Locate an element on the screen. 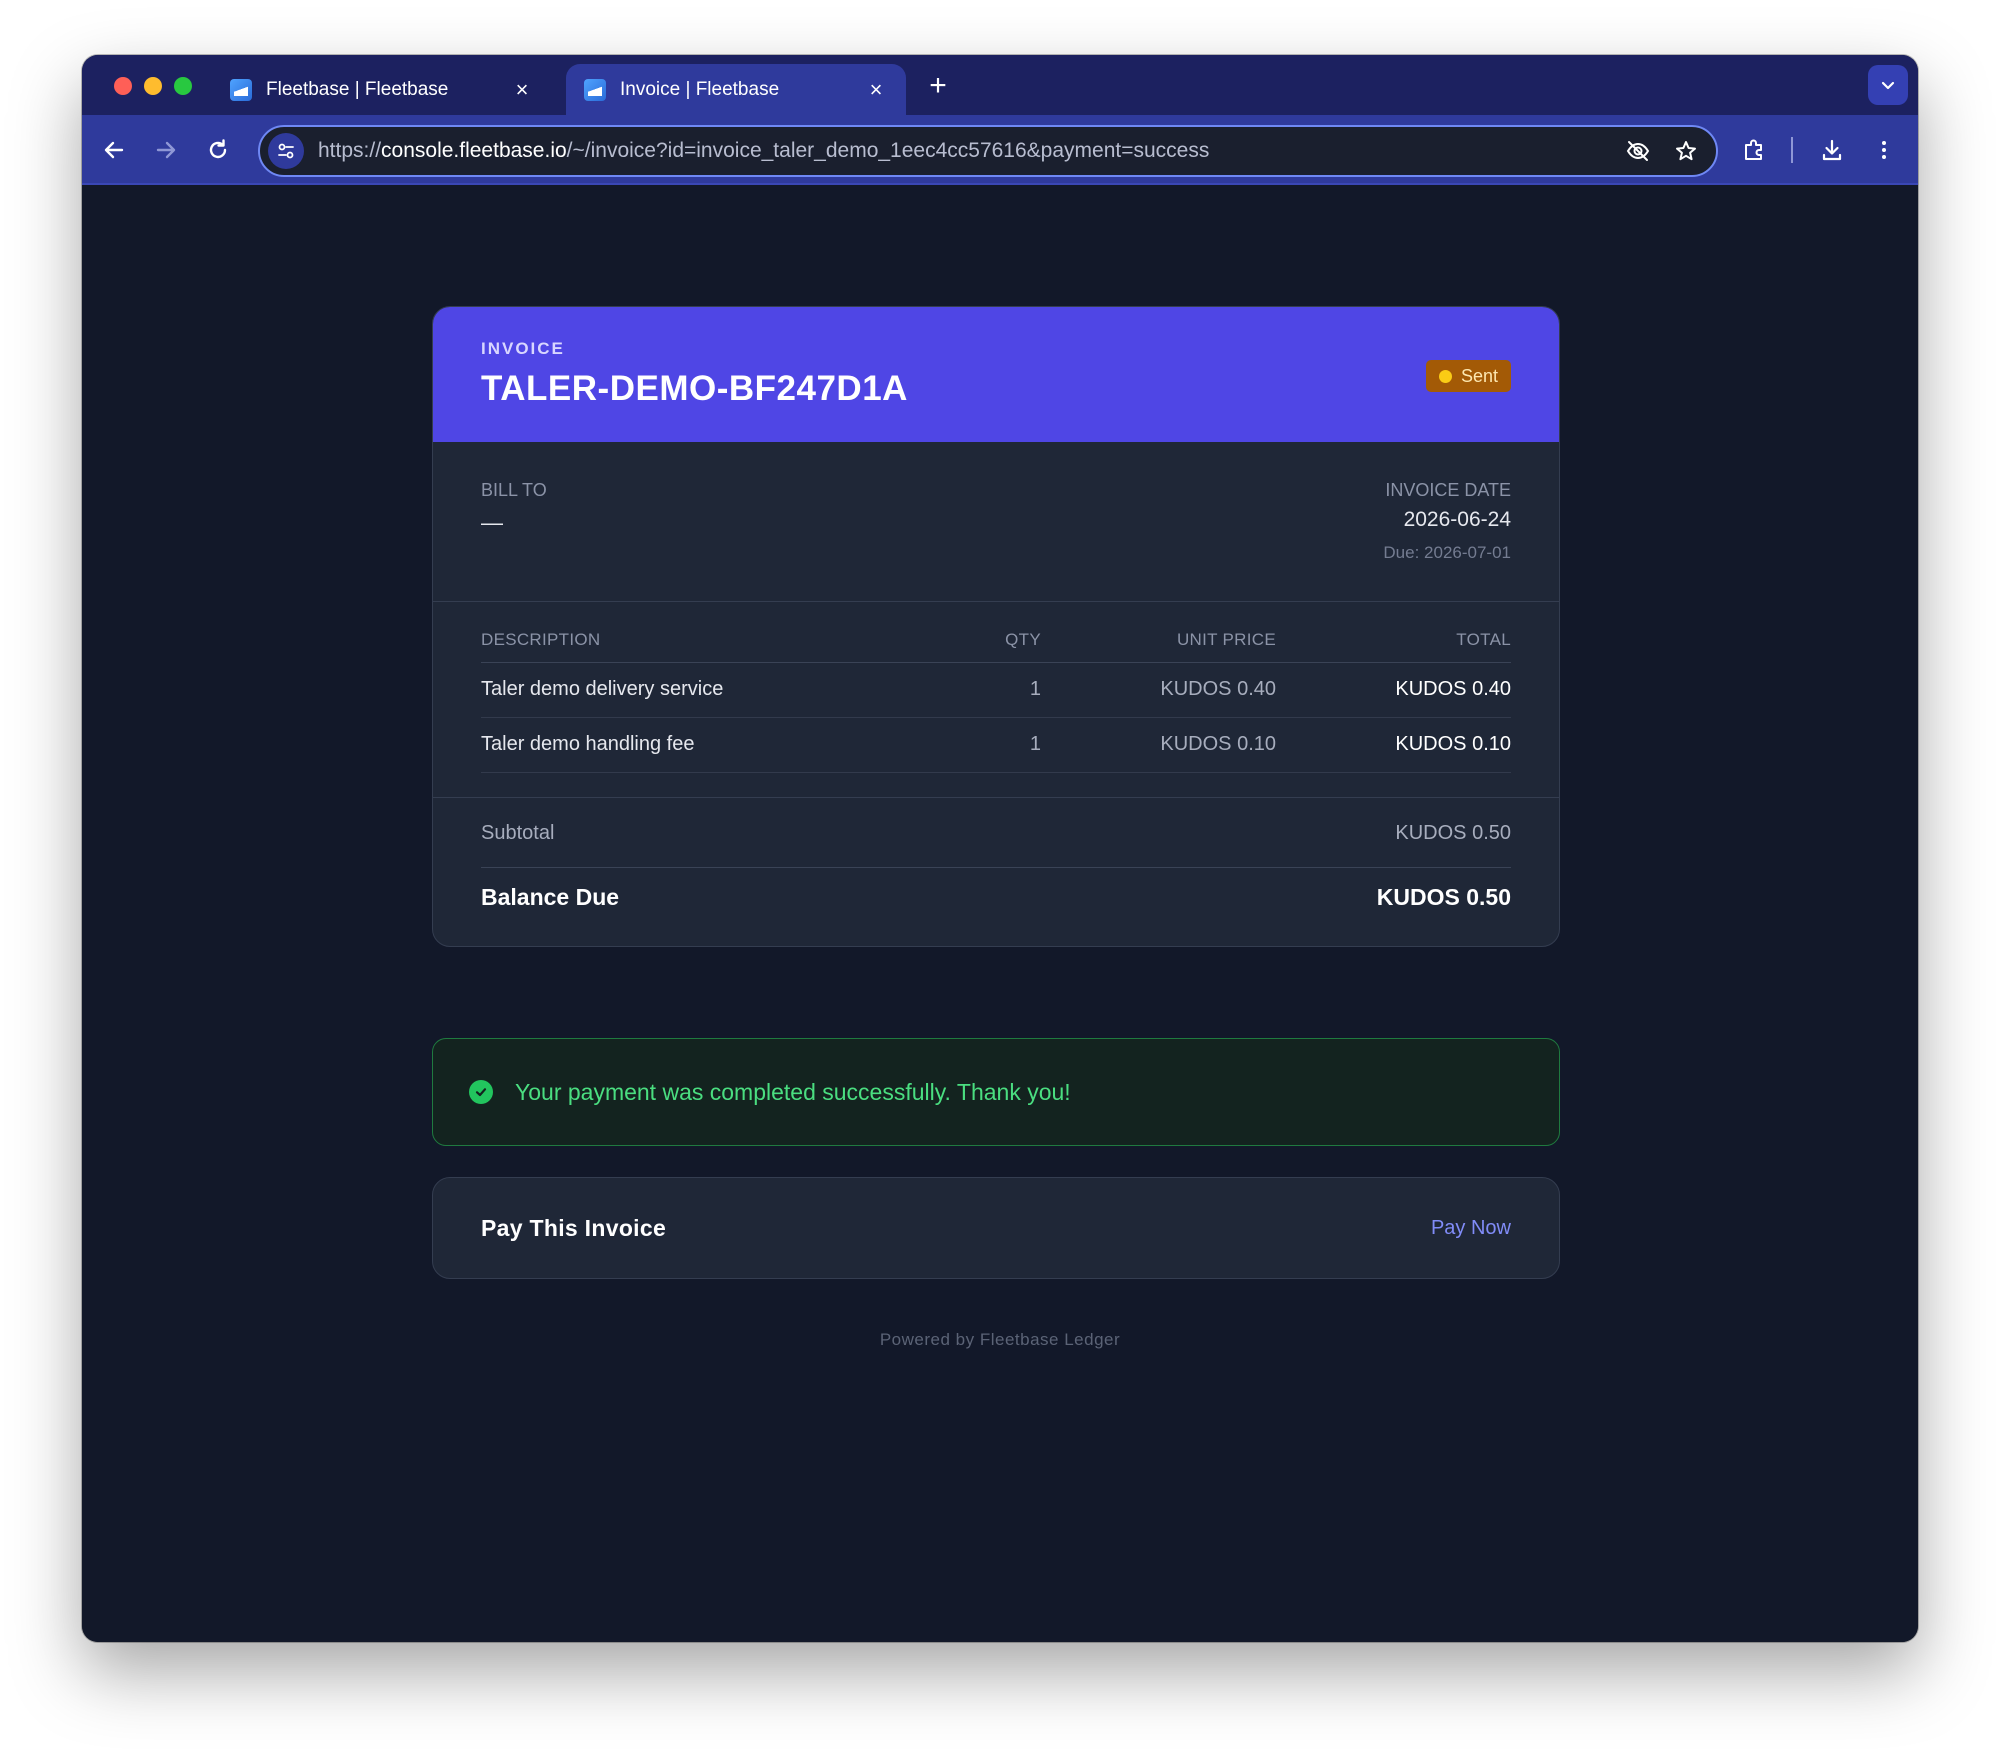 This screenshot has height=1749, width=2000. subtotal-label: Subtotal is located at coordinates (518, 833).